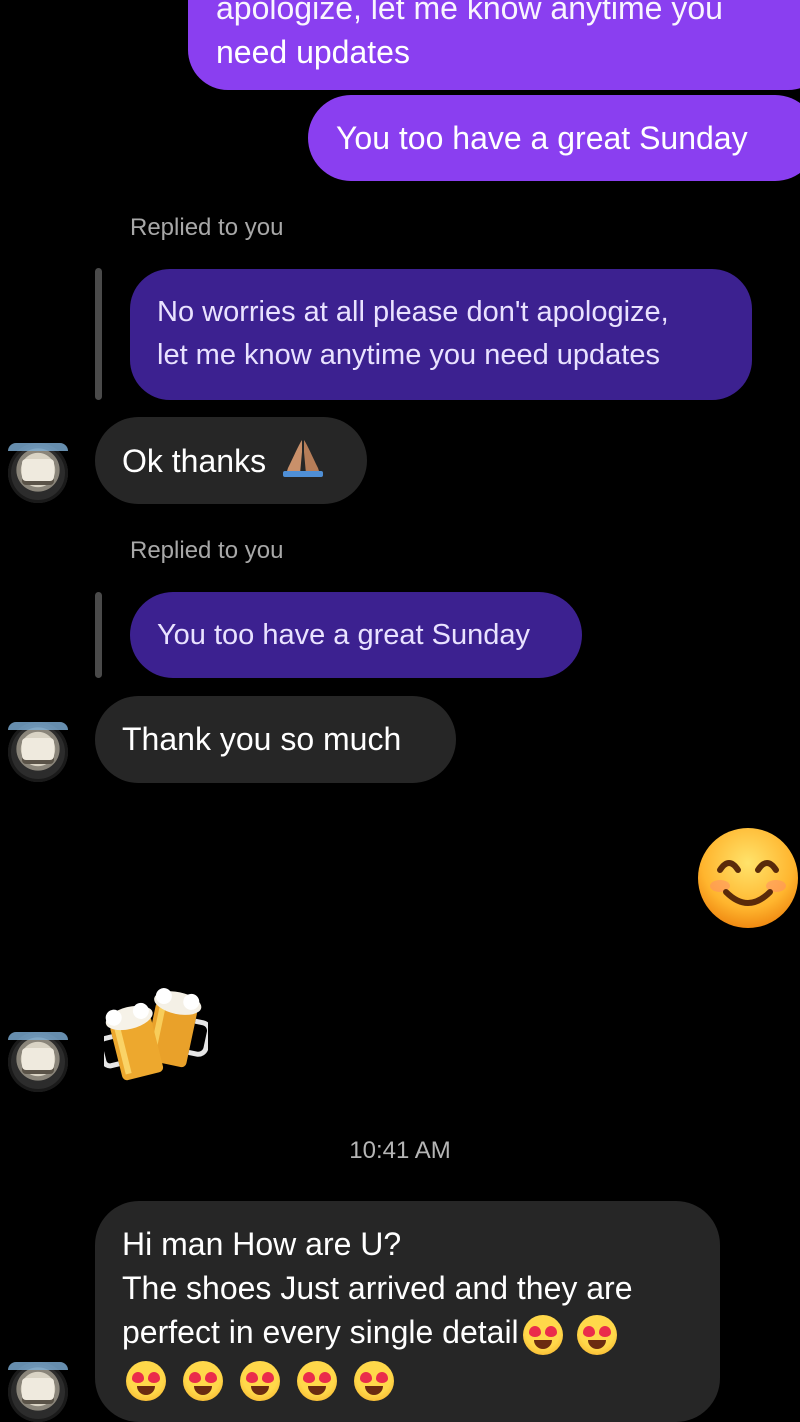  What do you see at coordinates (542, 138) in the screenshot?
I see `message-text: You too have a great Sunday` at bounding box center [542, 138].